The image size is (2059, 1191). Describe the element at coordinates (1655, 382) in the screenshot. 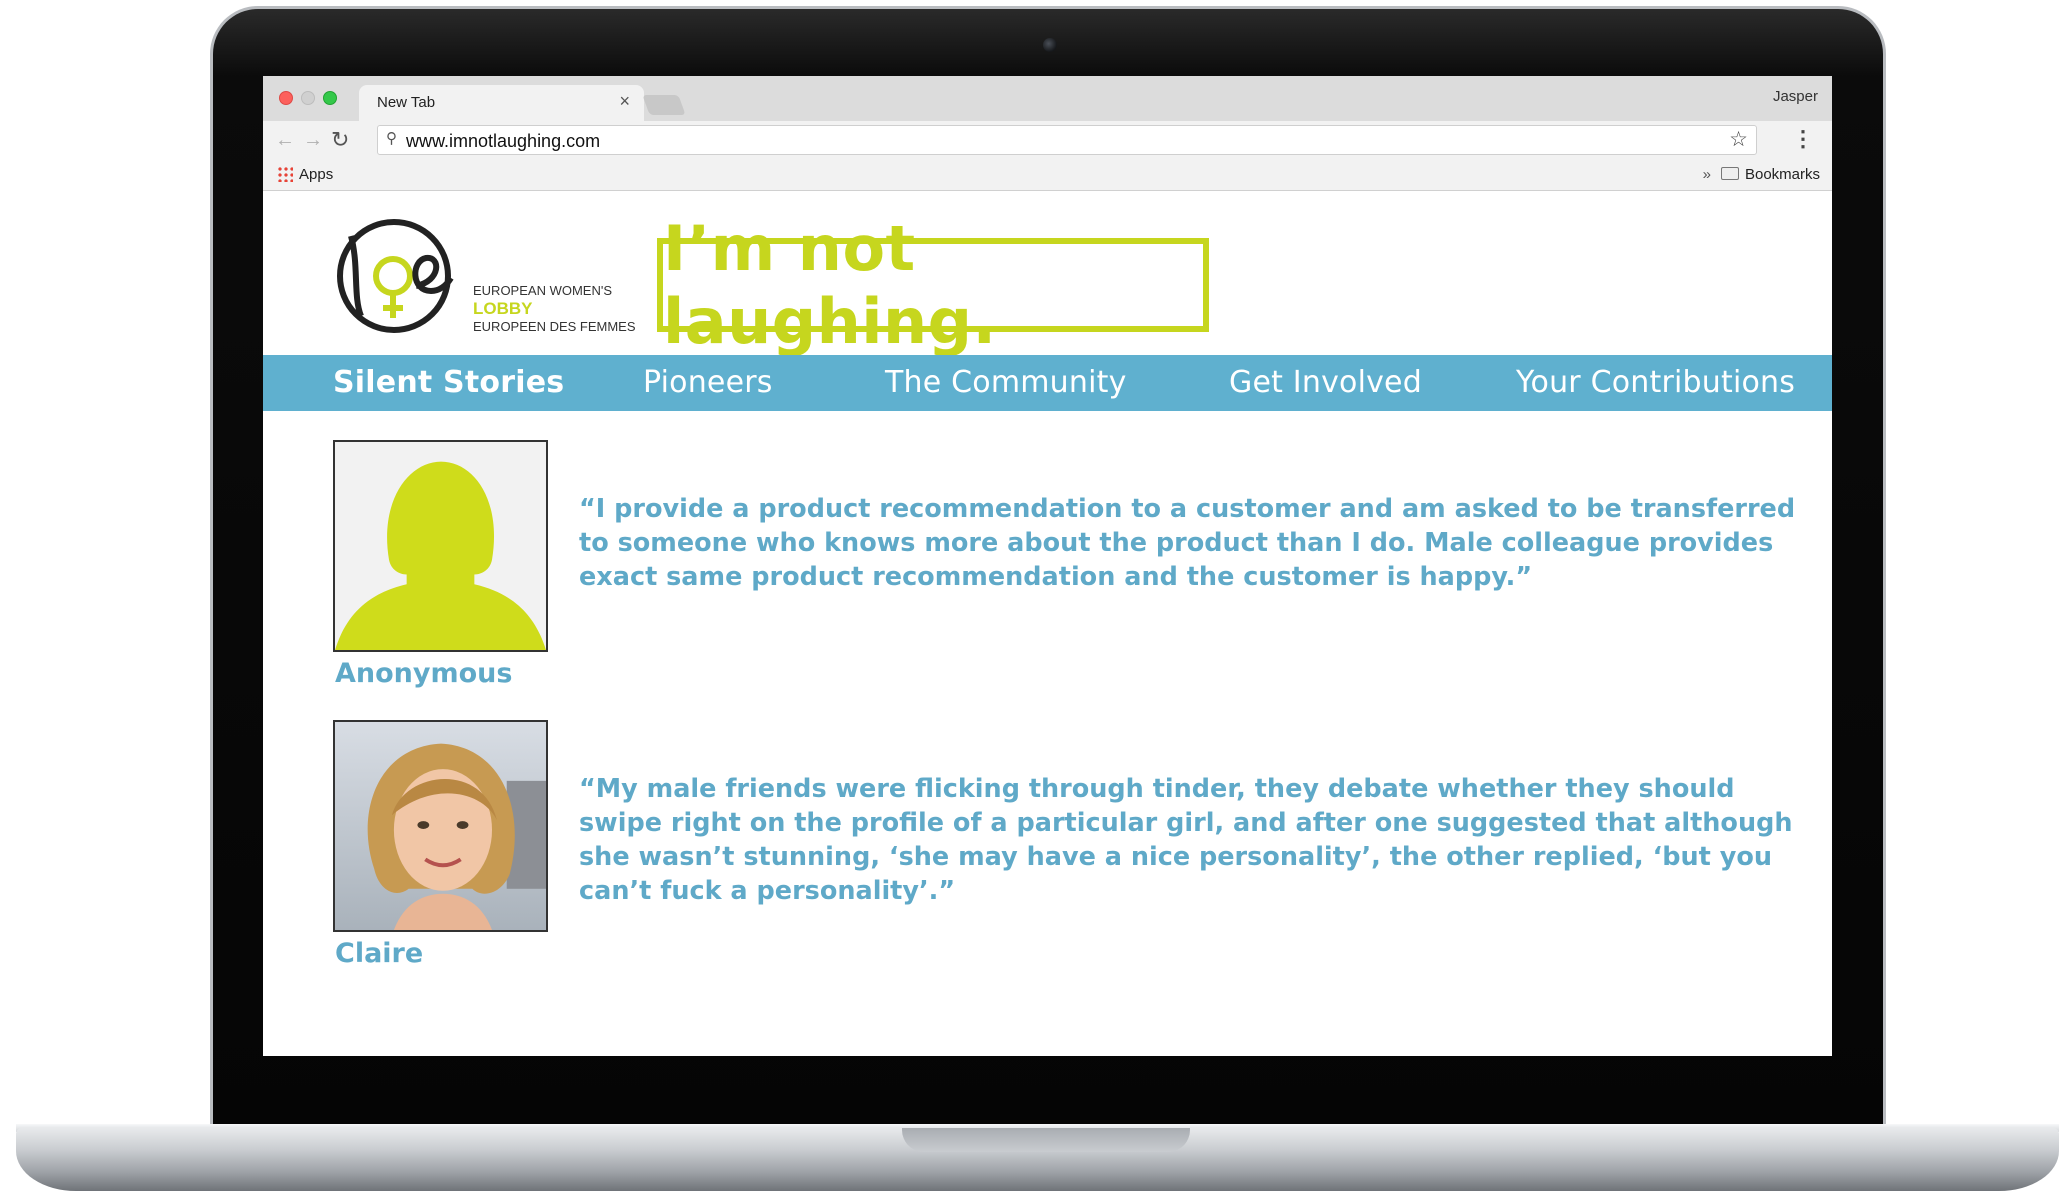

I see `nav-your-contributions: Your Contributions` at that location.